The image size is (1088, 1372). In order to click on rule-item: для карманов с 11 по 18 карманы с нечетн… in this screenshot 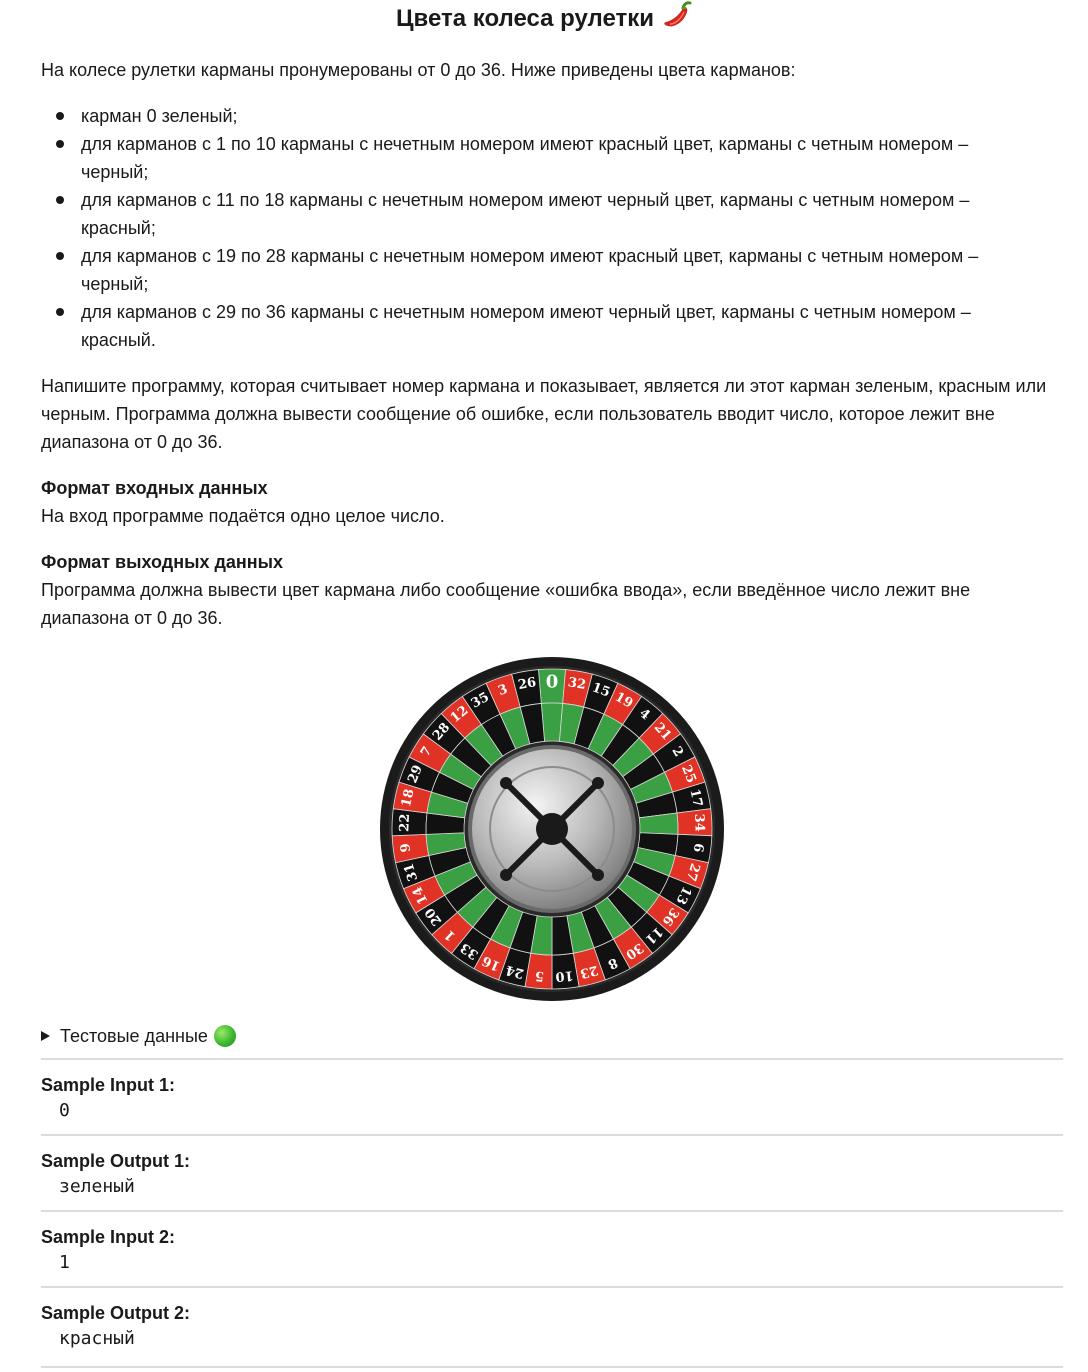, I will do `click(536, 214)`.